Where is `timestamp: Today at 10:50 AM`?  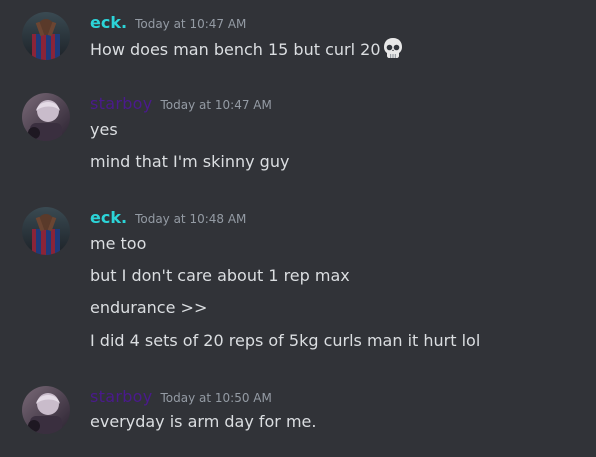
timestamp: Today at 10:50 AM is located at coordinates (216, 398).